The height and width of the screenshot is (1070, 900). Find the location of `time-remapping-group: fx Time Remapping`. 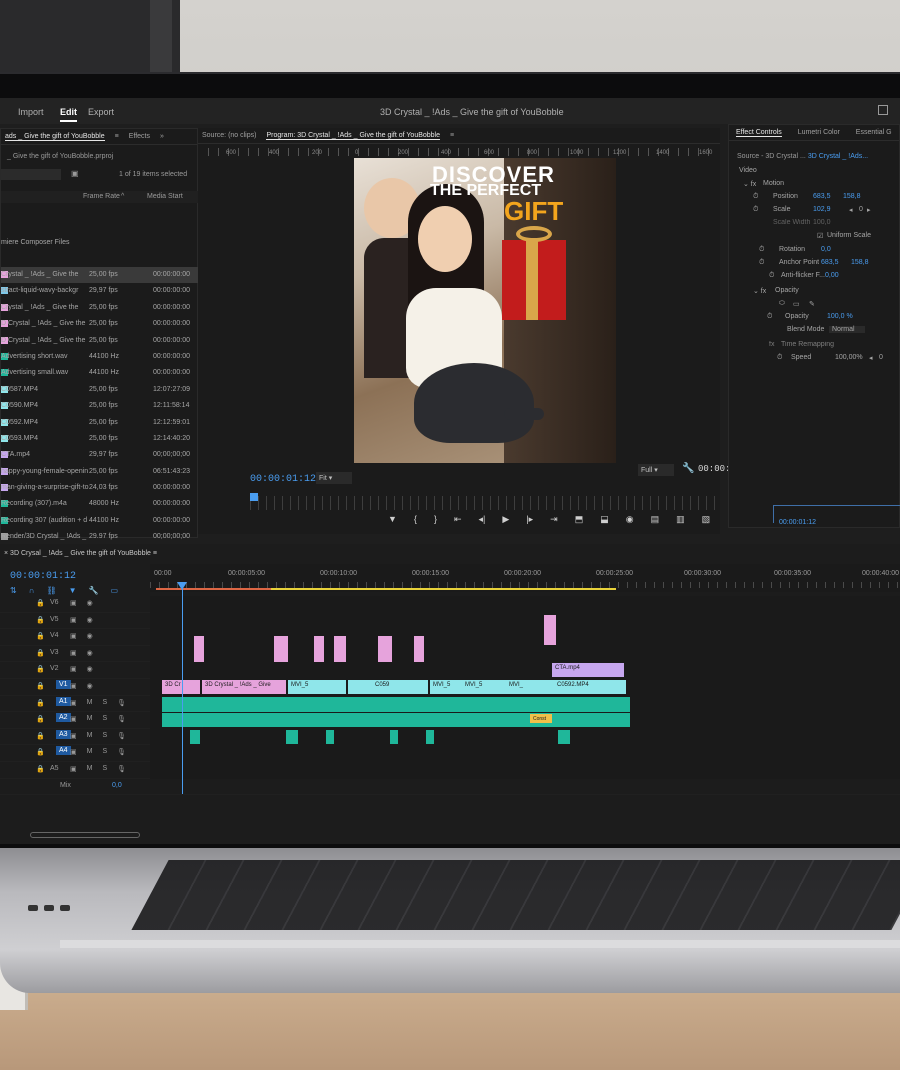

time-remapping-group: fx Time Remapping is located at coordinates (814, 345).